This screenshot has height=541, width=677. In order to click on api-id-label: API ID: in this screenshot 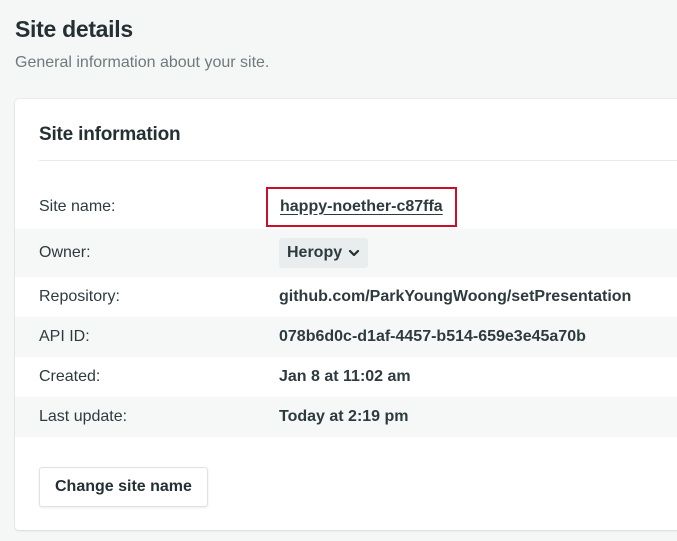, I will do `click(64, 336)`.